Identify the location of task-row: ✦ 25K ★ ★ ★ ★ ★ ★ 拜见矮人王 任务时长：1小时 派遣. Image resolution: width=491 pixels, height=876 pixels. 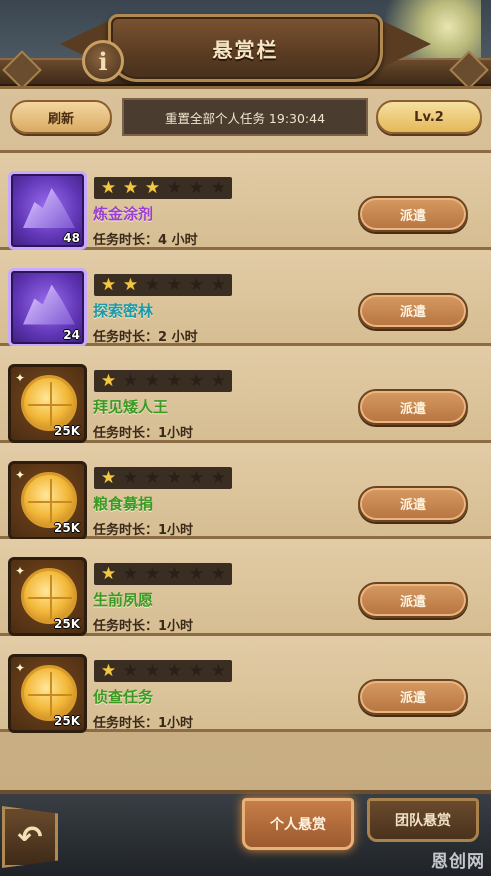
(245, 394).